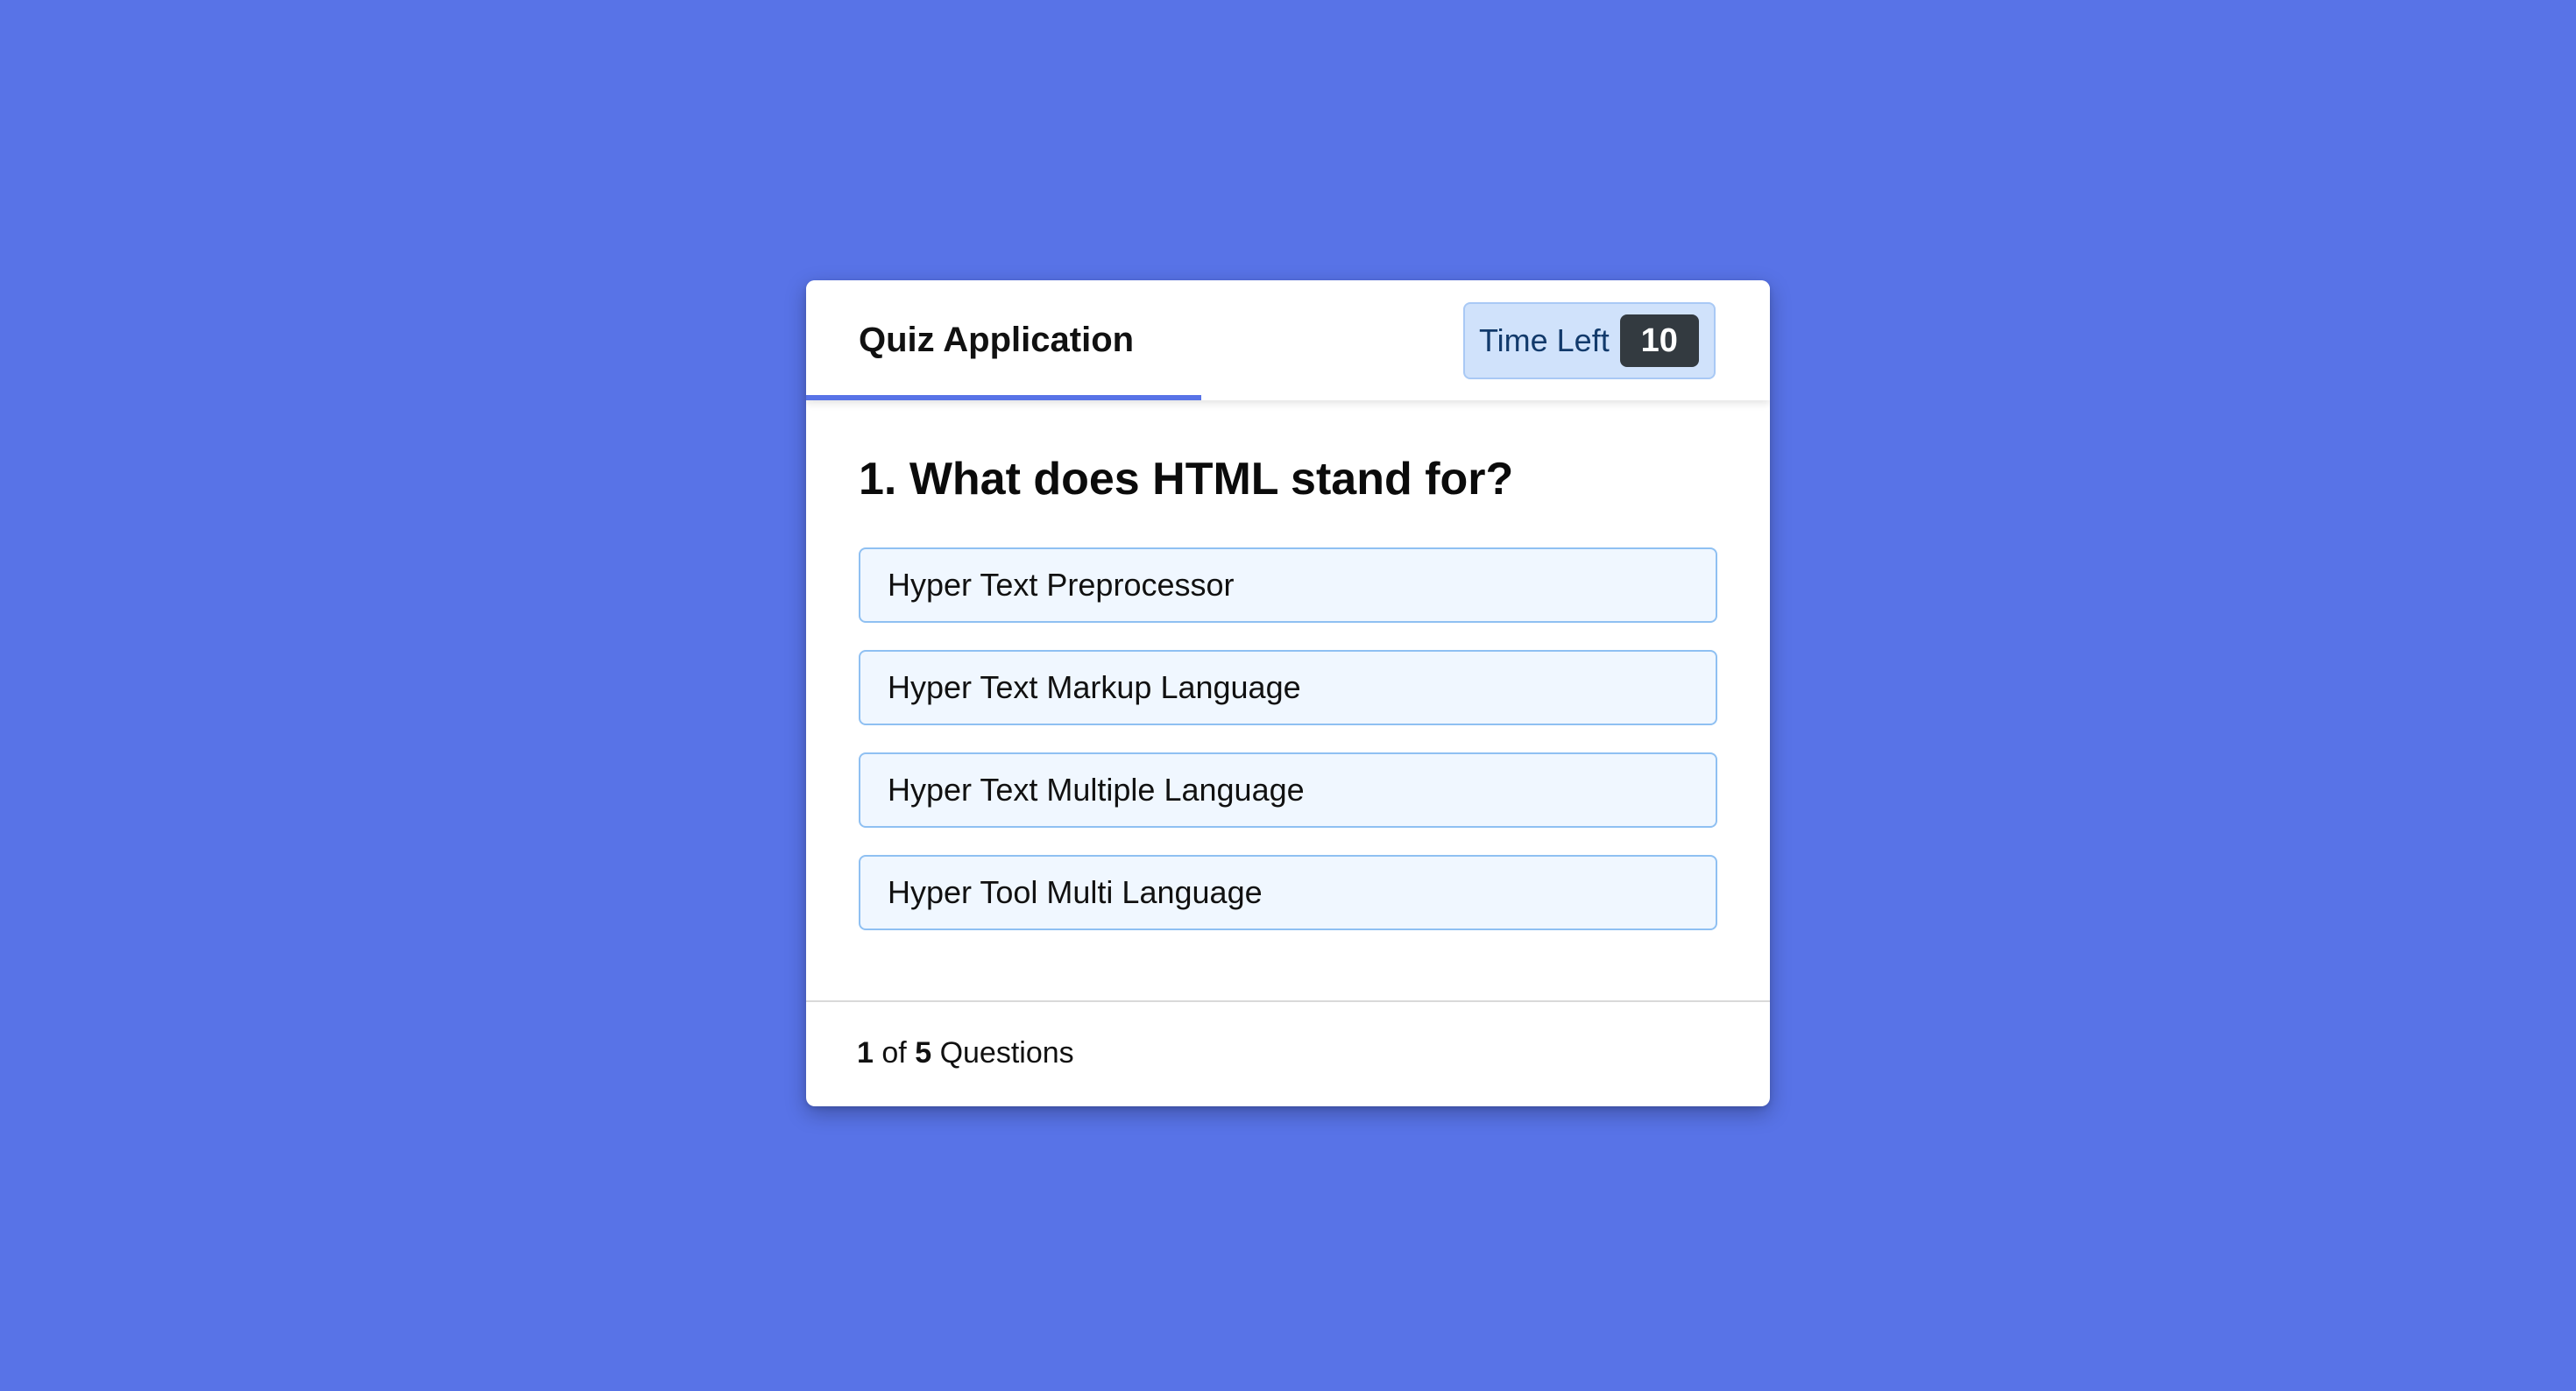 The width and height of the screenshot is (2576, 1391). Describe the element at coordinates (1003, 397) in the screenshot. I see `time-progress-bar` at that location.